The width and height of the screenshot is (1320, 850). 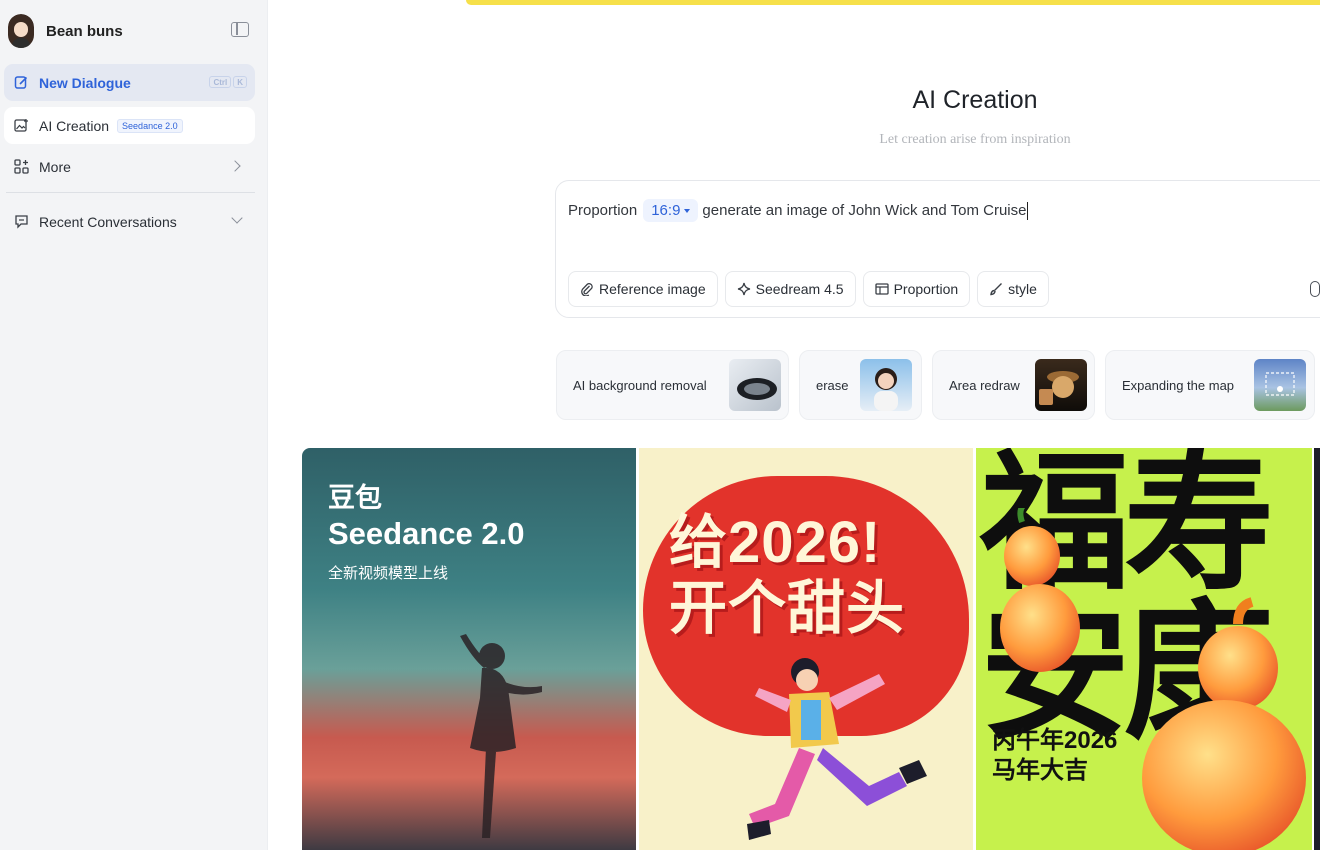 What do you see at coordinates (388, 573) in the screenshot?
I see `card-tagline: 全新视频模型上线` at bounding box center [388, 573].